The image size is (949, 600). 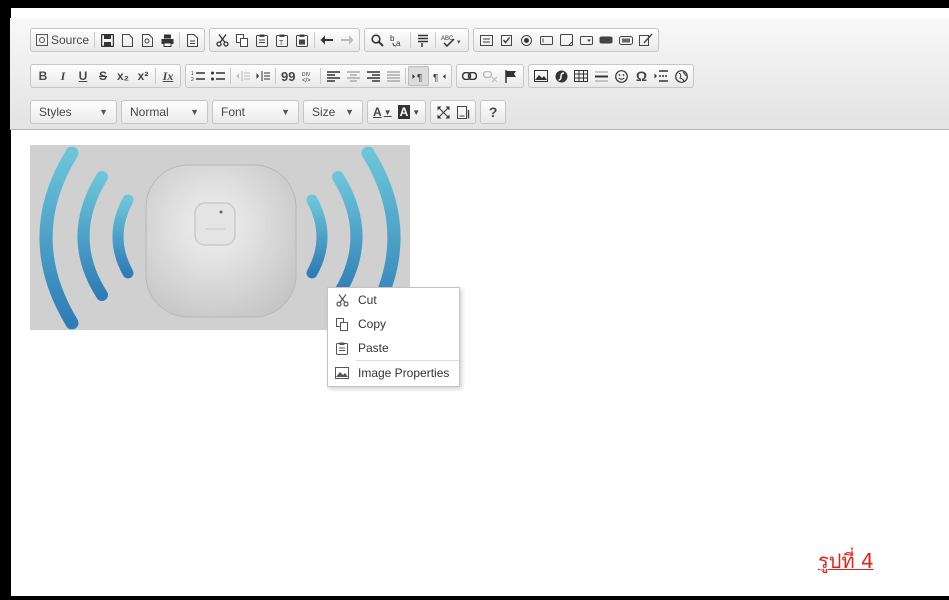 I want to click on flash-button, so click(x=561, y=76).